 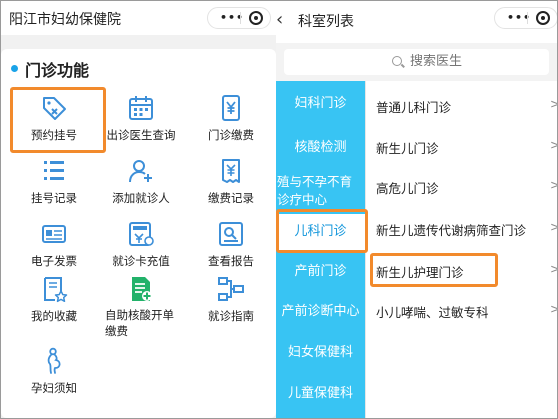 I want to click on feature-label: 就诊卡充值, so click(x=141, y=261).